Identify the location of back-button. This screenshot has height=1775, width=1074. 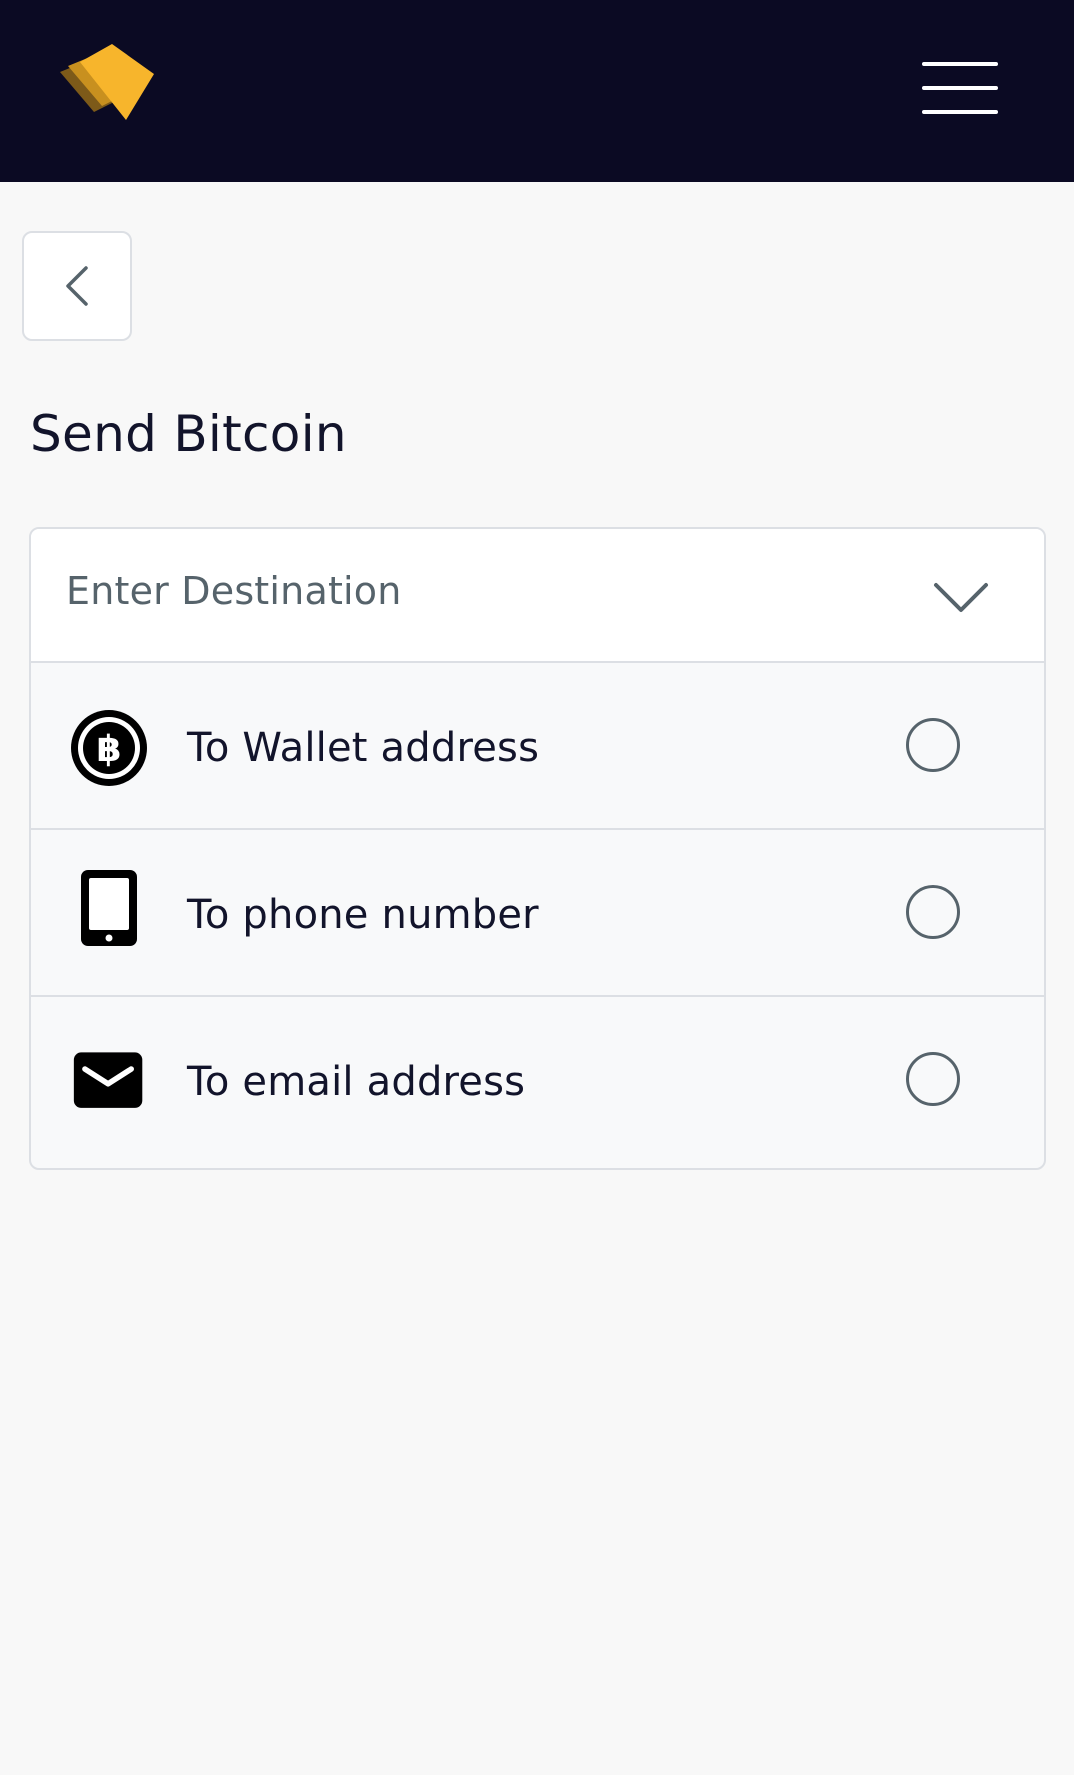
(77, 286).